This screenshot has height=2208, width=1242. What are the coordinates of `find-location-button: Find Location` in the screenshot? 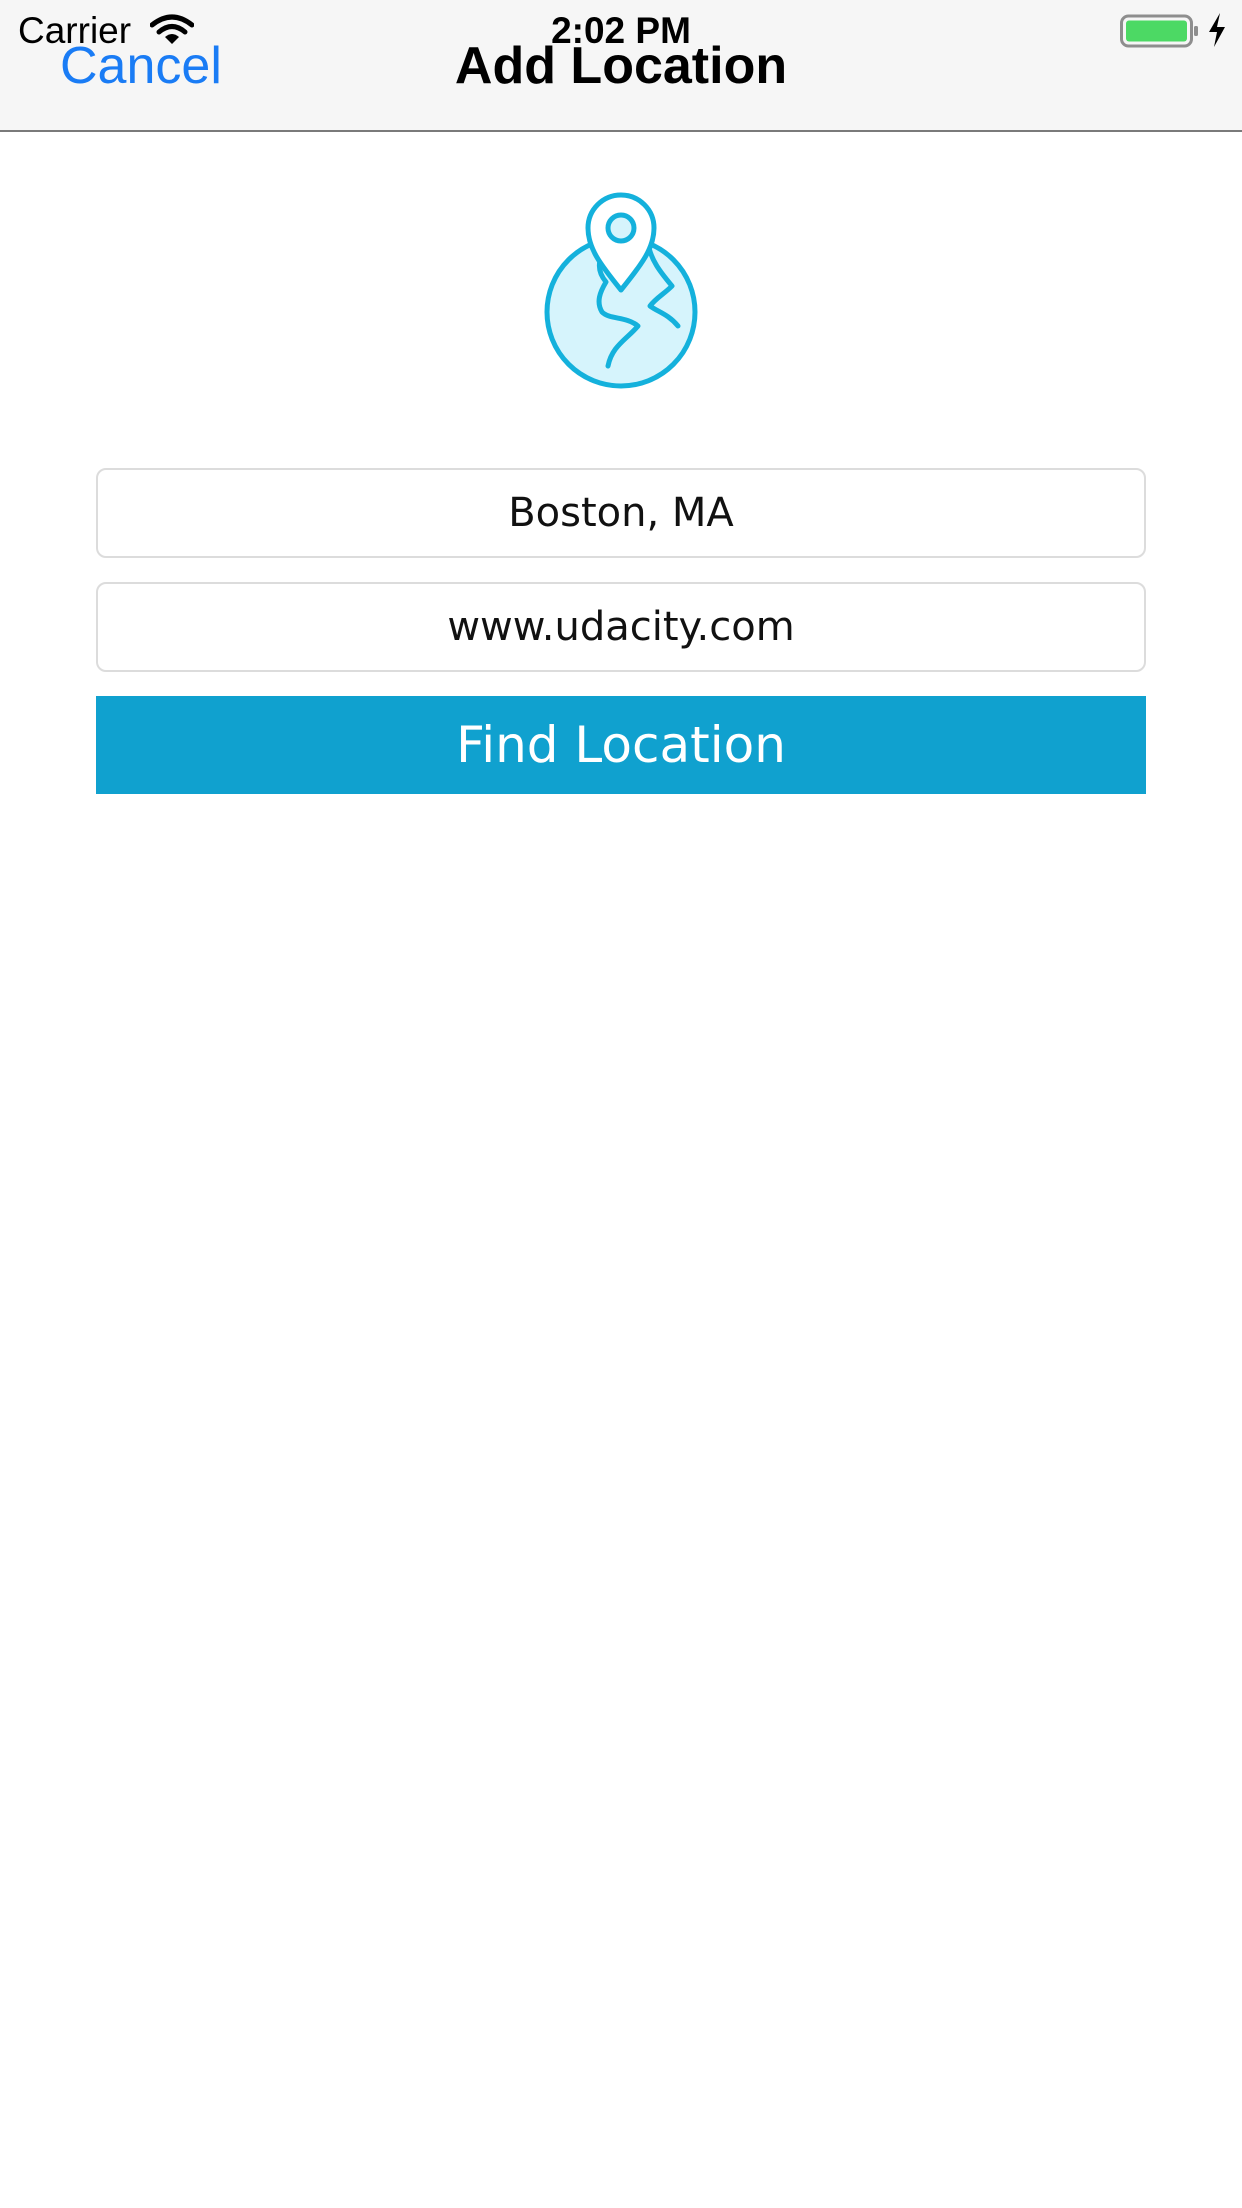 It's located at (621, 745).